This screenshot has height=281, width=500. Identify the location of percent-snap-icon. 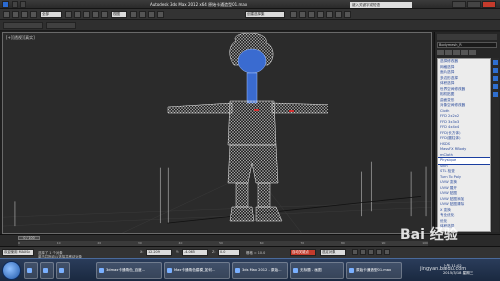
(160, 14).